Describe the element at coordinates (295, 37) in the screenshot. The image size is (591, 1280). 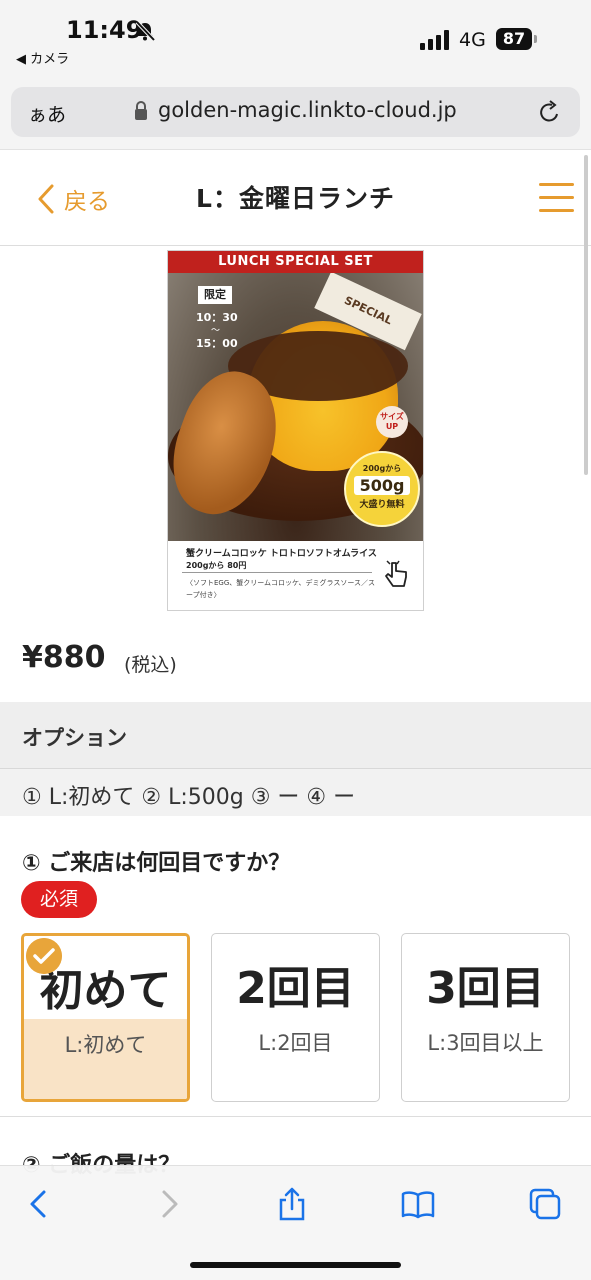
I see `status-bar: 11:49 ◀ カメラ 4G 87` at that location.